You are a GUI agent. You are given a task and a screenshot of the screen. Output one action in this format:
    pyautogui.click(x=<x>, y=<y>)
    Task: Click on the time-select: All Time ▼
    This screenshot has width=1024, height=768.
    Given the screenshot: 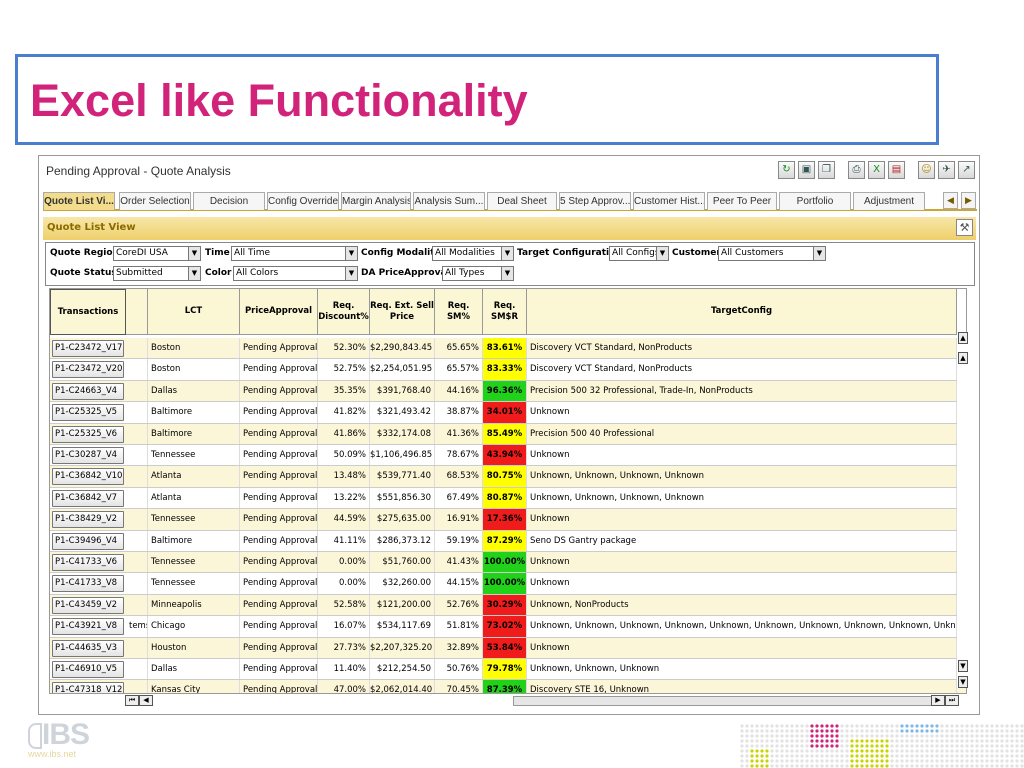 What is the action you would take?
    pyautogui.click(x=294, y=253)
    